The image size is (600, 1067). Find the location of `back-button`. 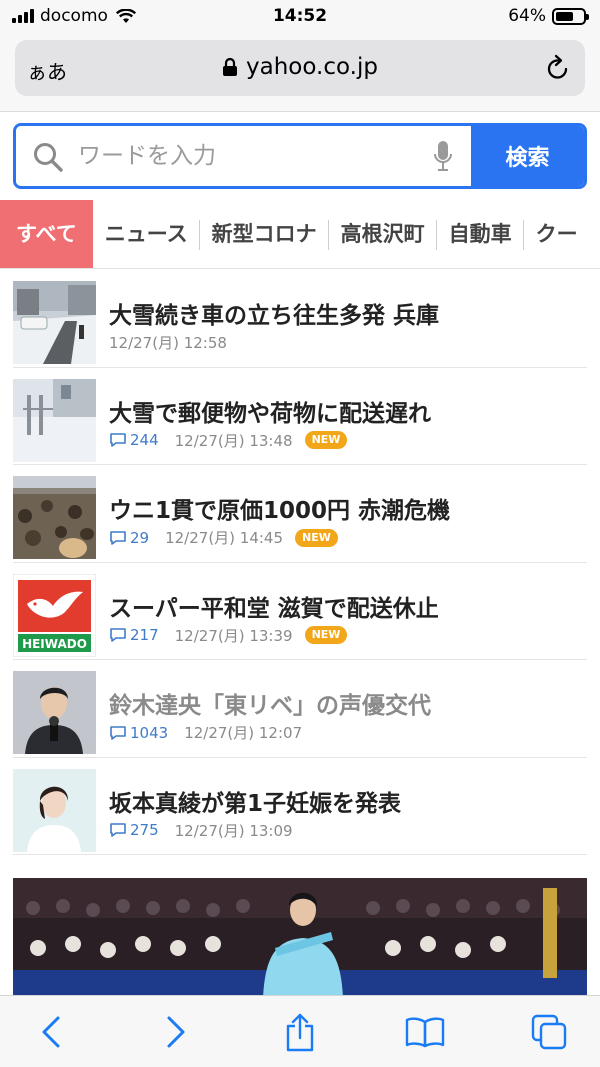

back-button is located at coordinates (51, 1032).